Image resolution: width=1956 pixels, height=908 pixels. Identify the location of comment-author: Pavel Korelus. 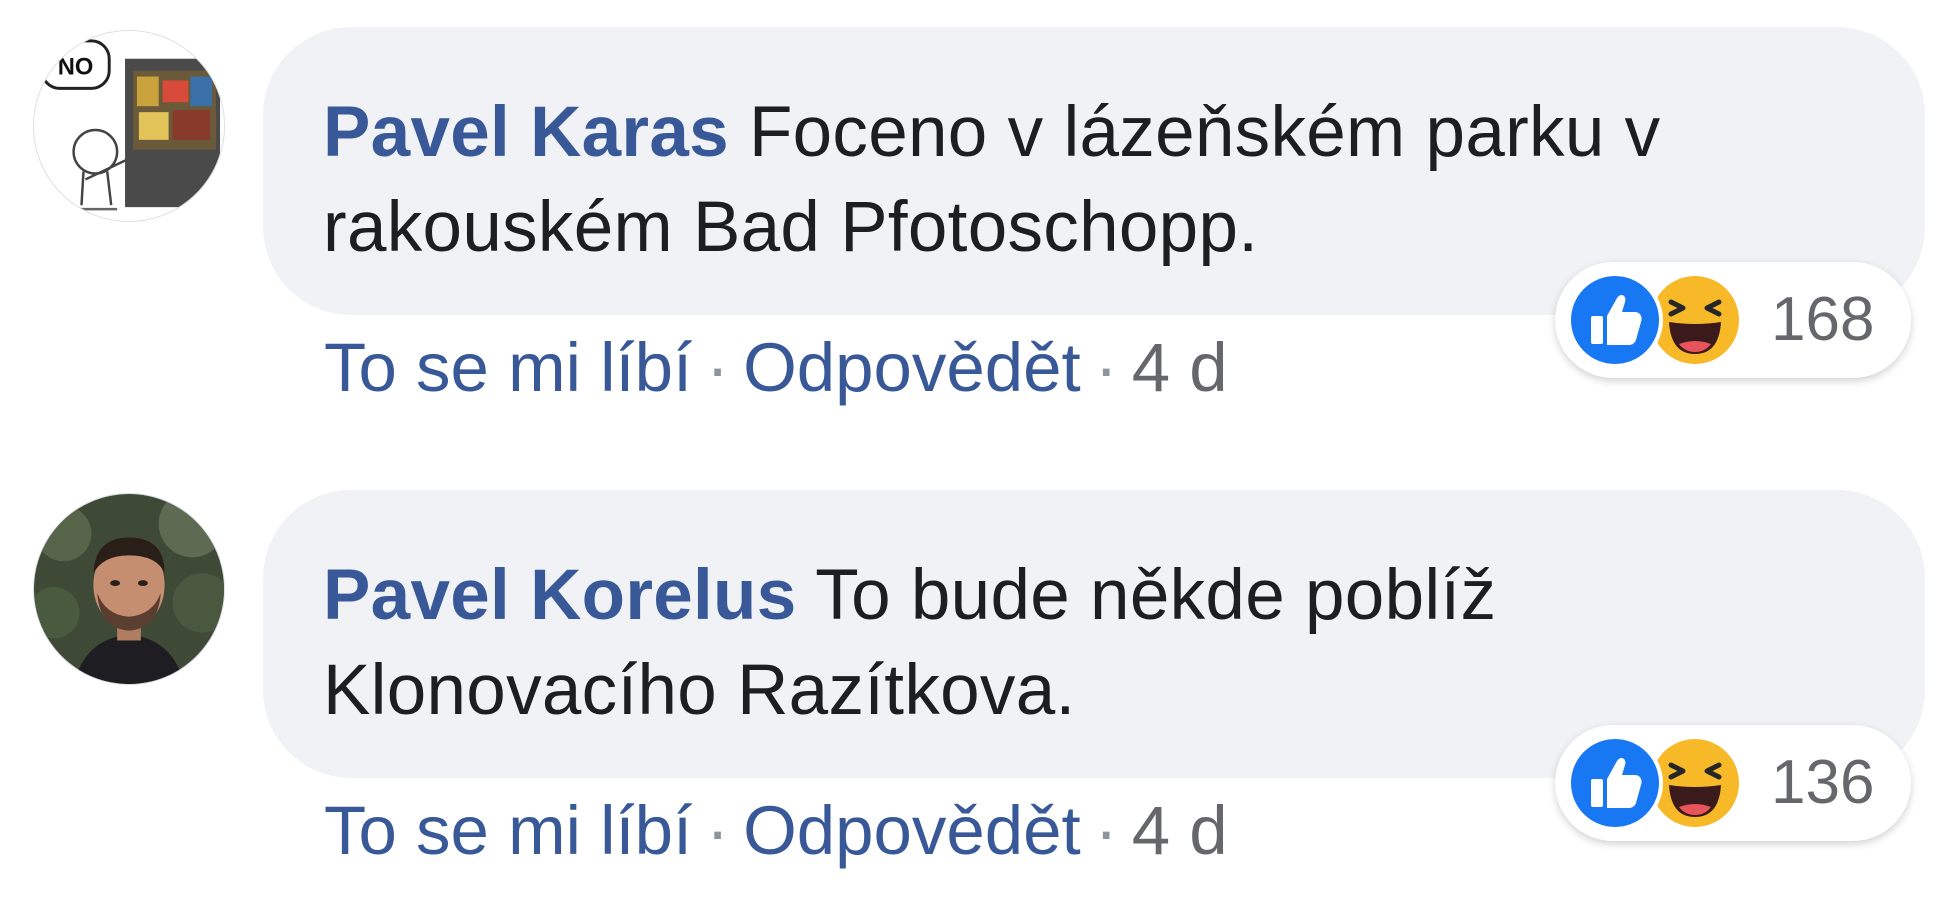
(560, 595).